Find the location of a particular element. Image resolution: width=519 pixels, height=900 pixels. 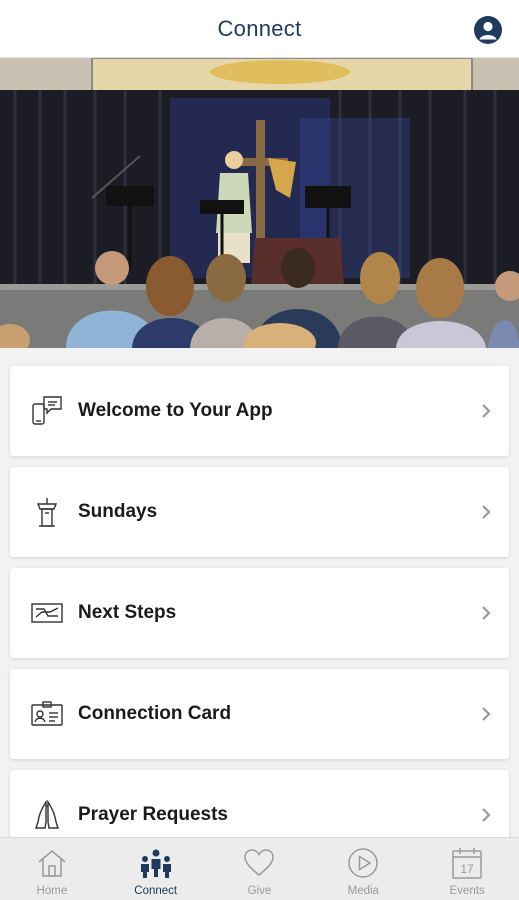

menu-item-next-steps: Next Steps is located at coordinates (259, 613).